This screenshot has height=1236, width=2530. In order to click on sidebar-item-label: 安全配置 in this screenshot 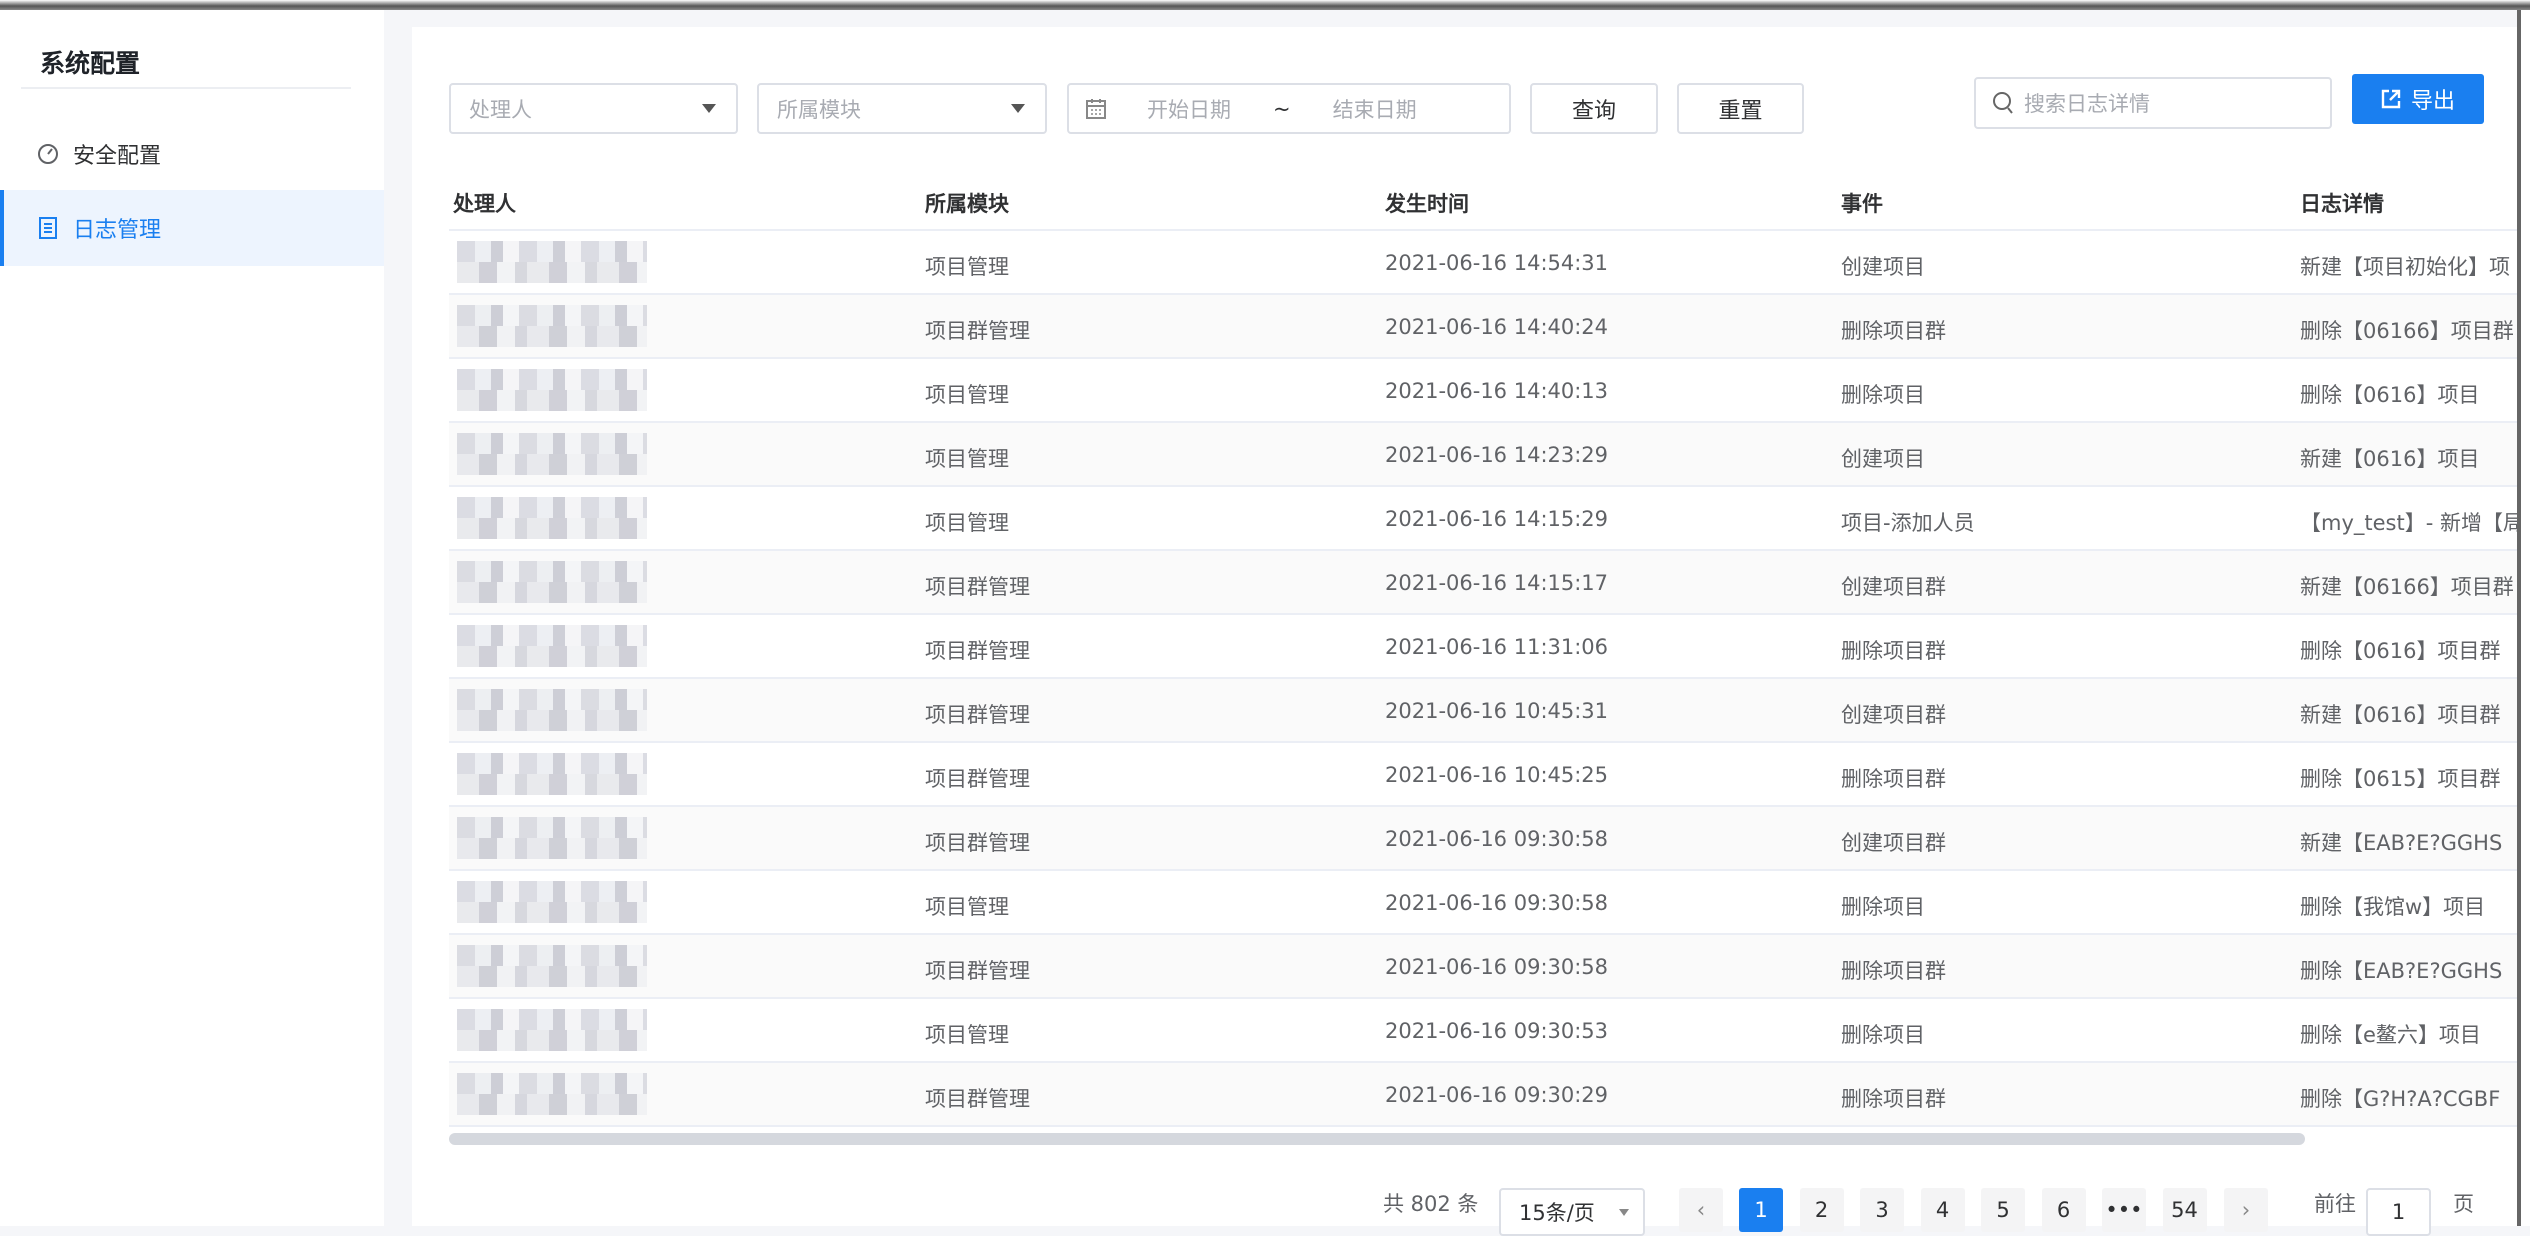, I will do `click(117, 156)`.